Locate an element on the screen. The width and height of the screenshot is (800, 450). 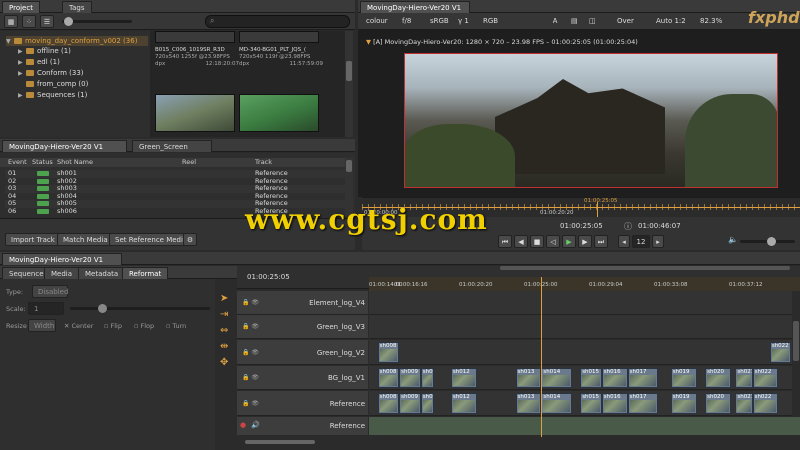
timeline-current-timecode: 01:00:25:05 is located at coordinates (268, 277).